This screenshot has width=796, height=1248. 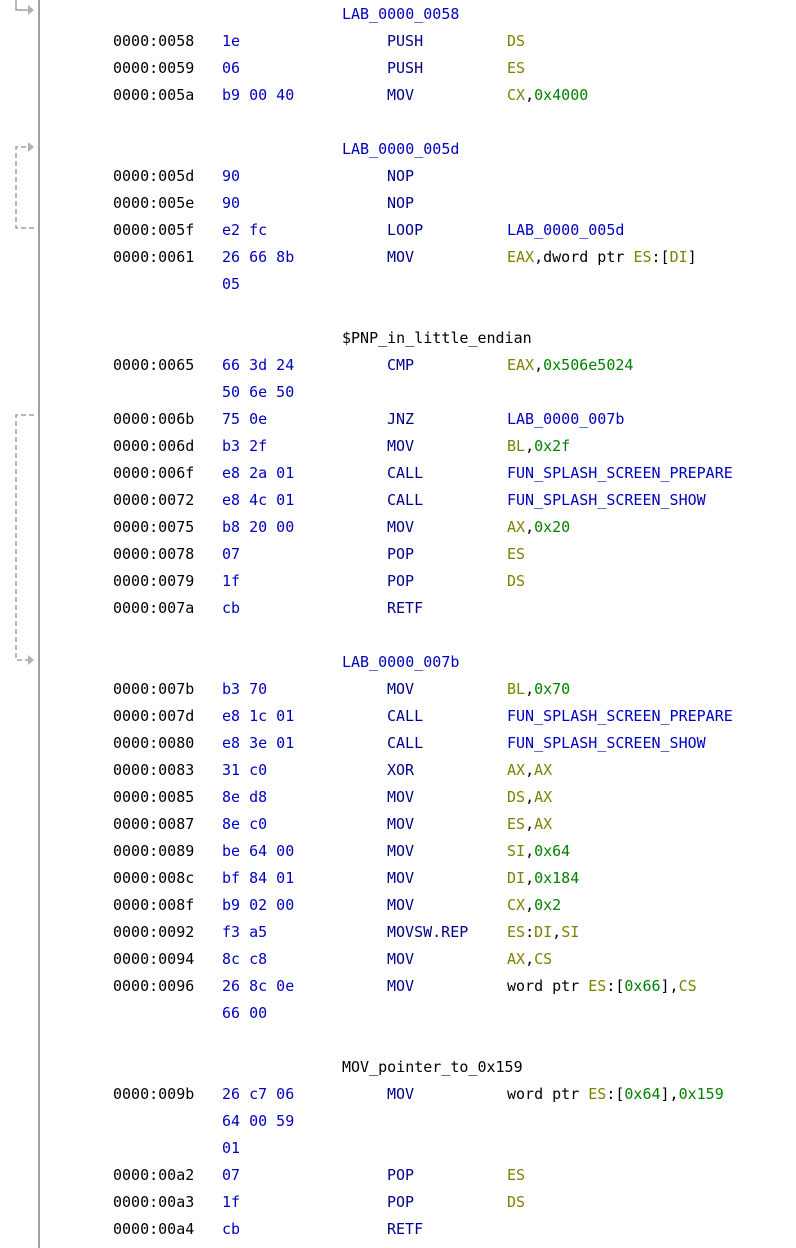 What do you see at coordinates (153, 743) in the screenshot?
I see `instruction-address: 0000:0080` at bounding box center [153, 743].